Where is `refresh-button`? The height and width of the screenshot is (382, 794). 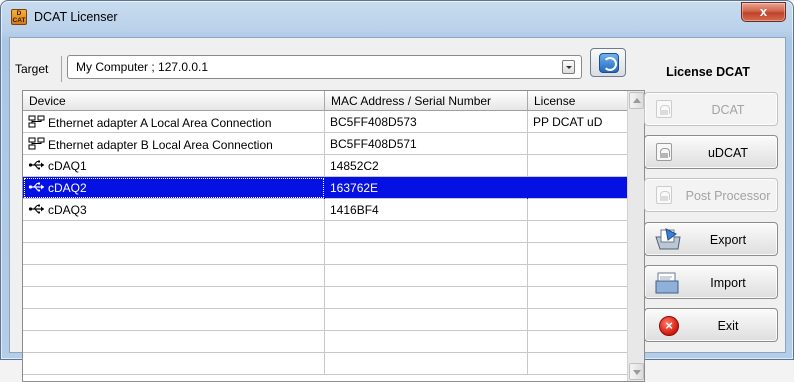
refresh-button is located at coordinates (608, 62).